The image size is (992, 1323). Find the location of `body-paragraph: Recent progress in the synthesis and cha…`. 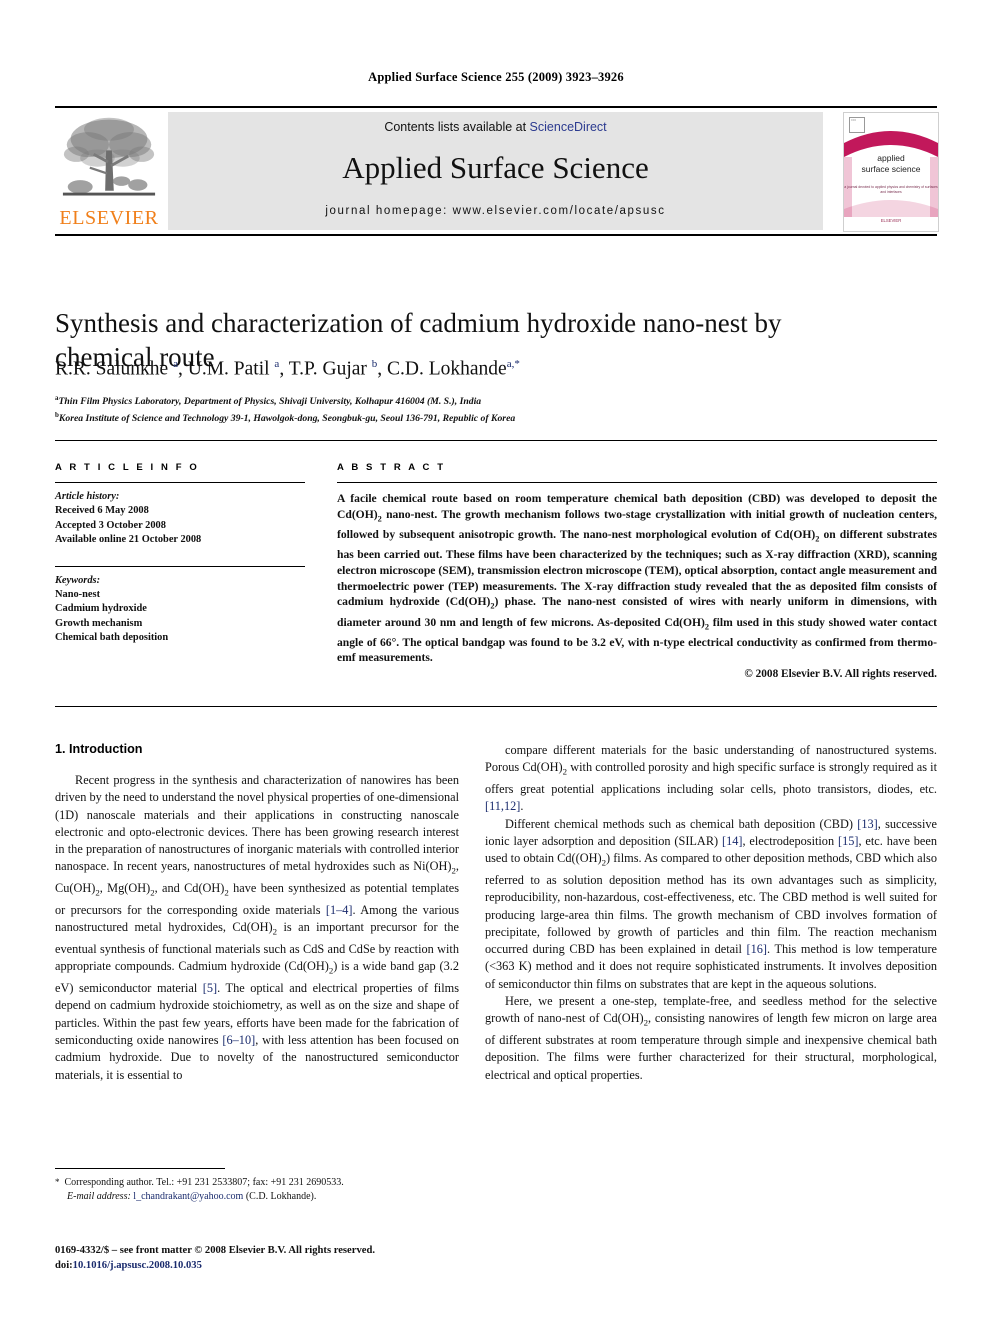

body-paragraph: Recent progress in the synthesis and cha… is located at coordinates (257, 927).